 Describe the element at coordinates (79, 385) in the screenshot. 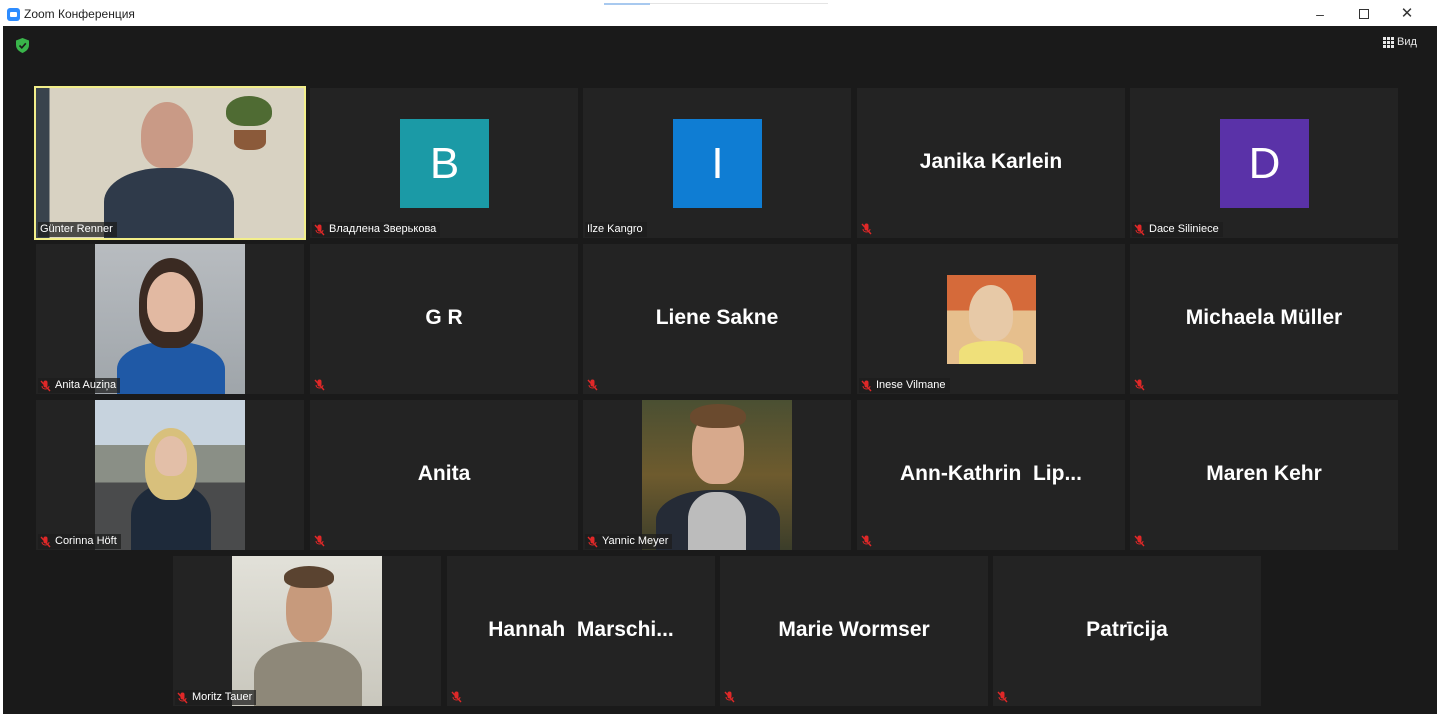

I see `participant-name-label: Anita Auziņa` at that location.